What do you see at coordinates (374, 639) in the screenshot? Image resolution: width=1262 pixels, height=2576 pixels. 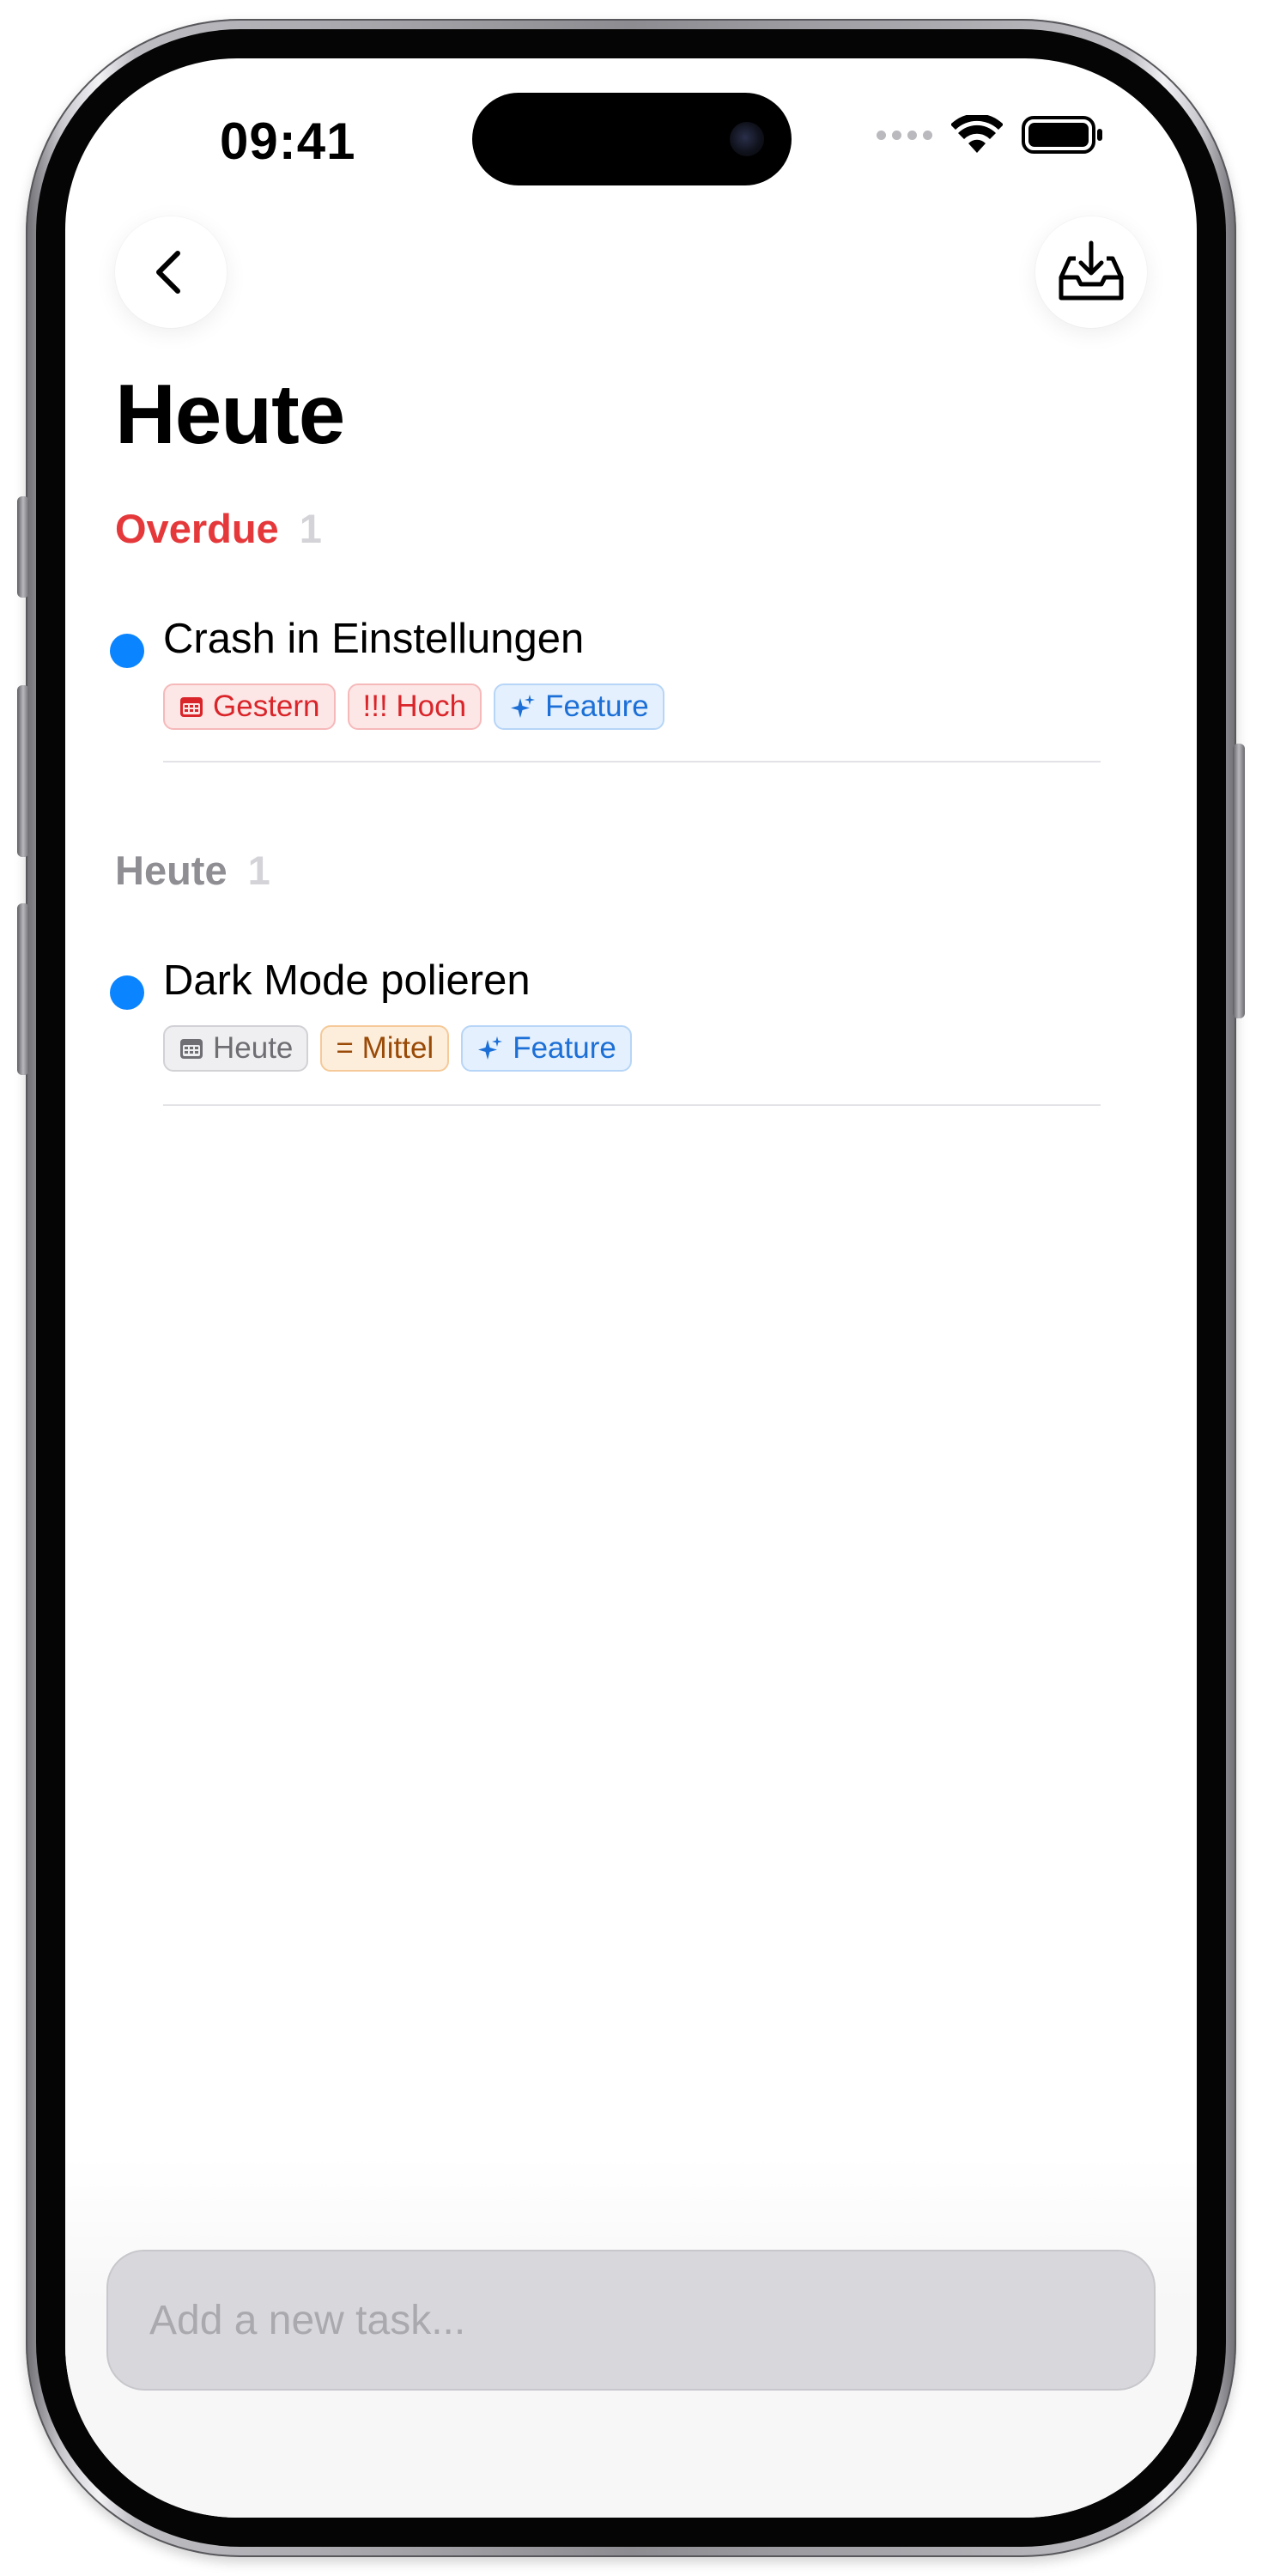 I see `task-title: Crash in Einstellungen` at bounding box center [374, 639].